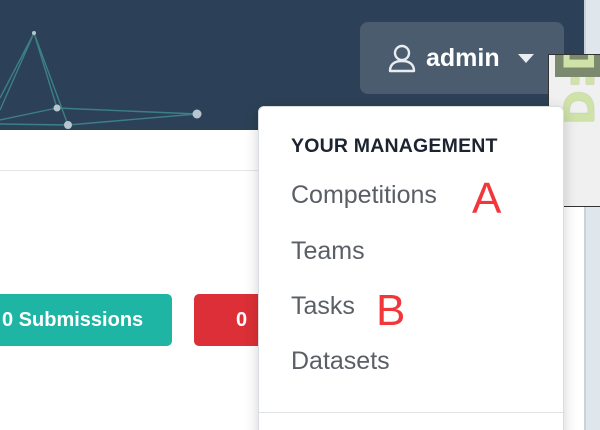  Describe the element at coordinates (411, 412) in the screenshot. I see `dropdown-divider` at that location.